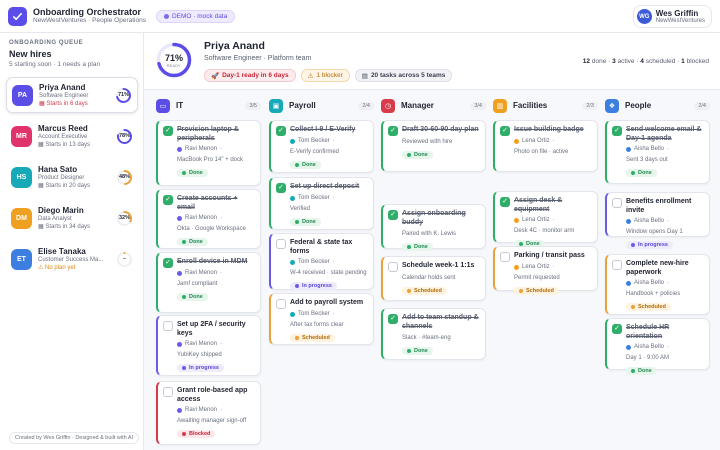 The image size is (720, 450). I want to click on task-note: Handbook + policies, so click(653, 294).